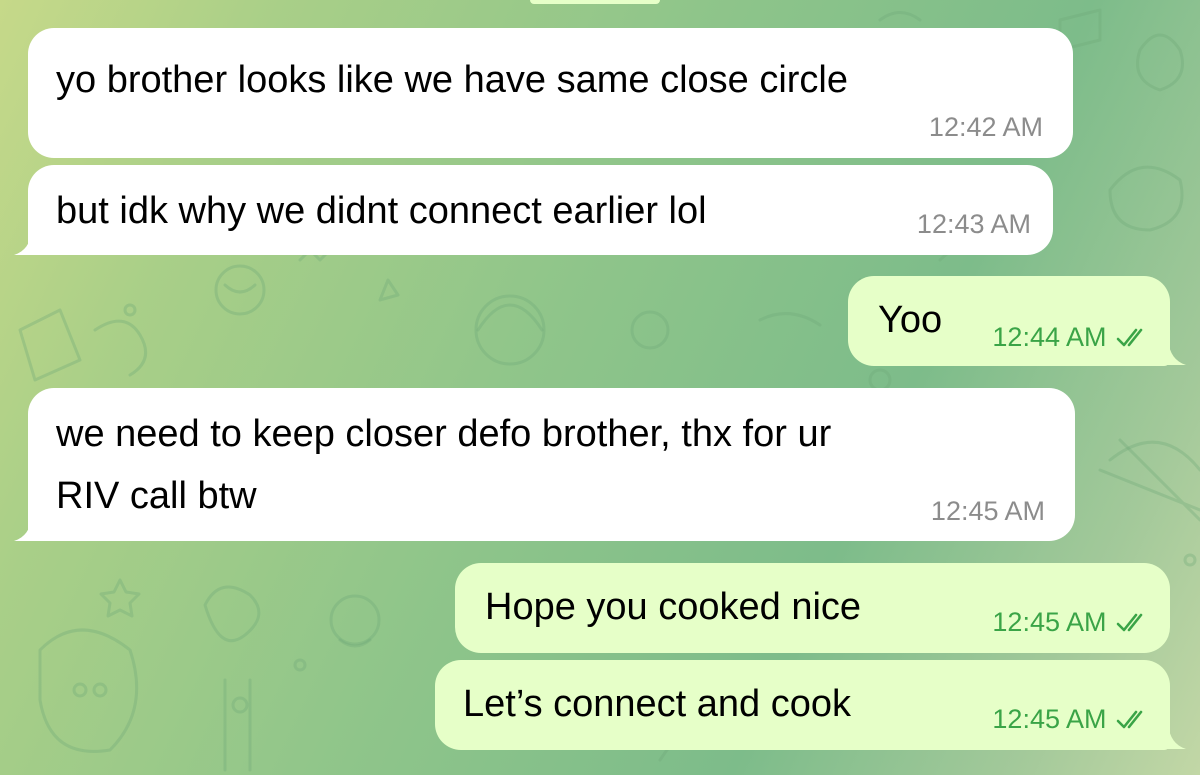 This screenshot has height=775, width=1200. What do you see at coordinates (910, 320) in the screenshot?
I see `message-text: Yoo` at bounding box center [910, 320].